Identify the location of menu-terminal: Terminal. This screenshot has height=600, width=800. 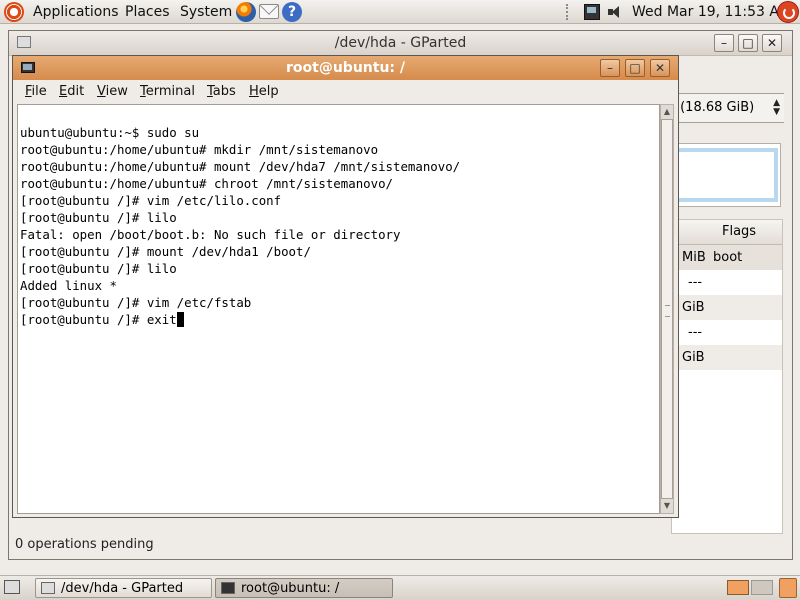
(167, 91).